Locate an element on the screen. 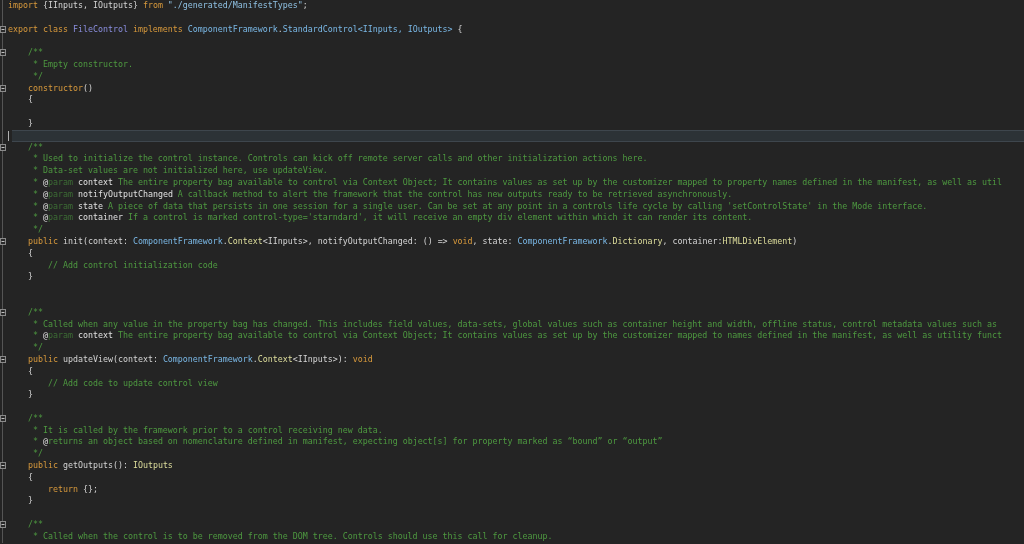  code-line: // Add control initialization code is located at coordinates (132, 265).